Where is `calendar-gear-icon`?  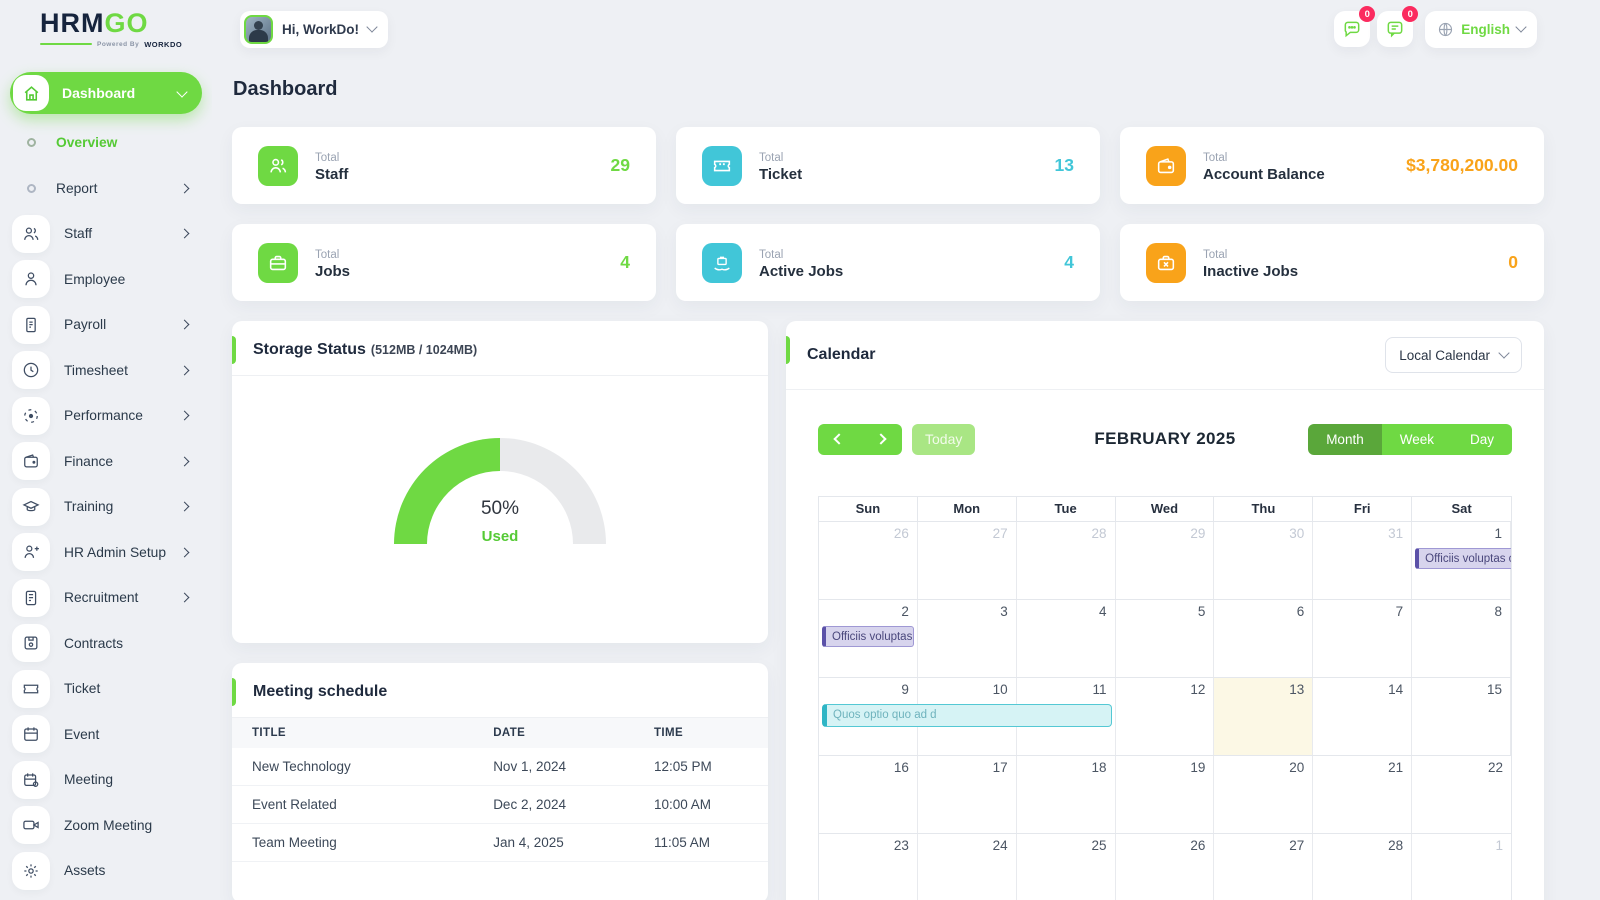 calendar-gear-icon is located at coordinates (31, 779).